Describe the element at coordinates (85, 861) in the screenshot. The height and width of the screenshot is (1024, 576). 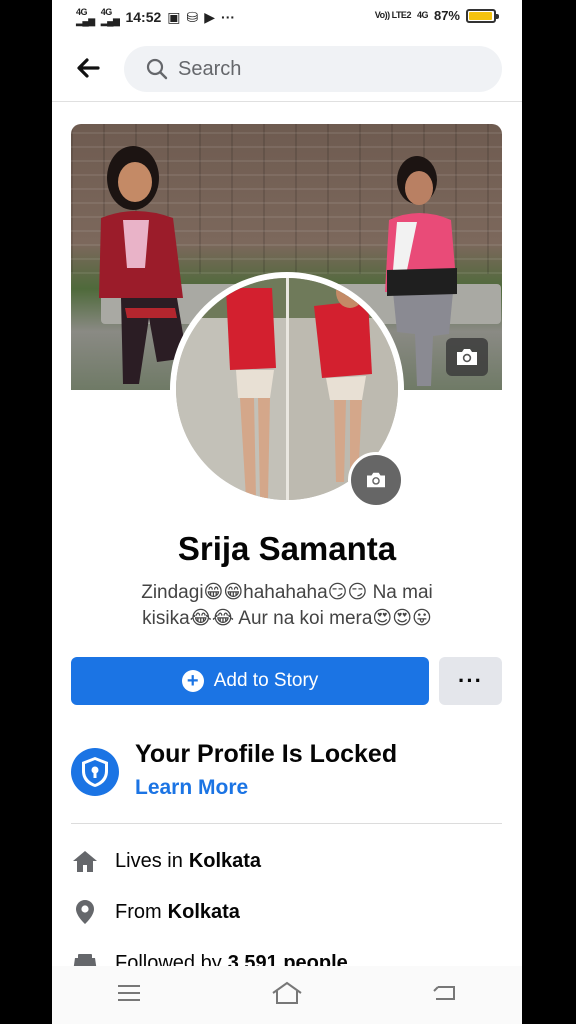
I see `home-icon` at that location.